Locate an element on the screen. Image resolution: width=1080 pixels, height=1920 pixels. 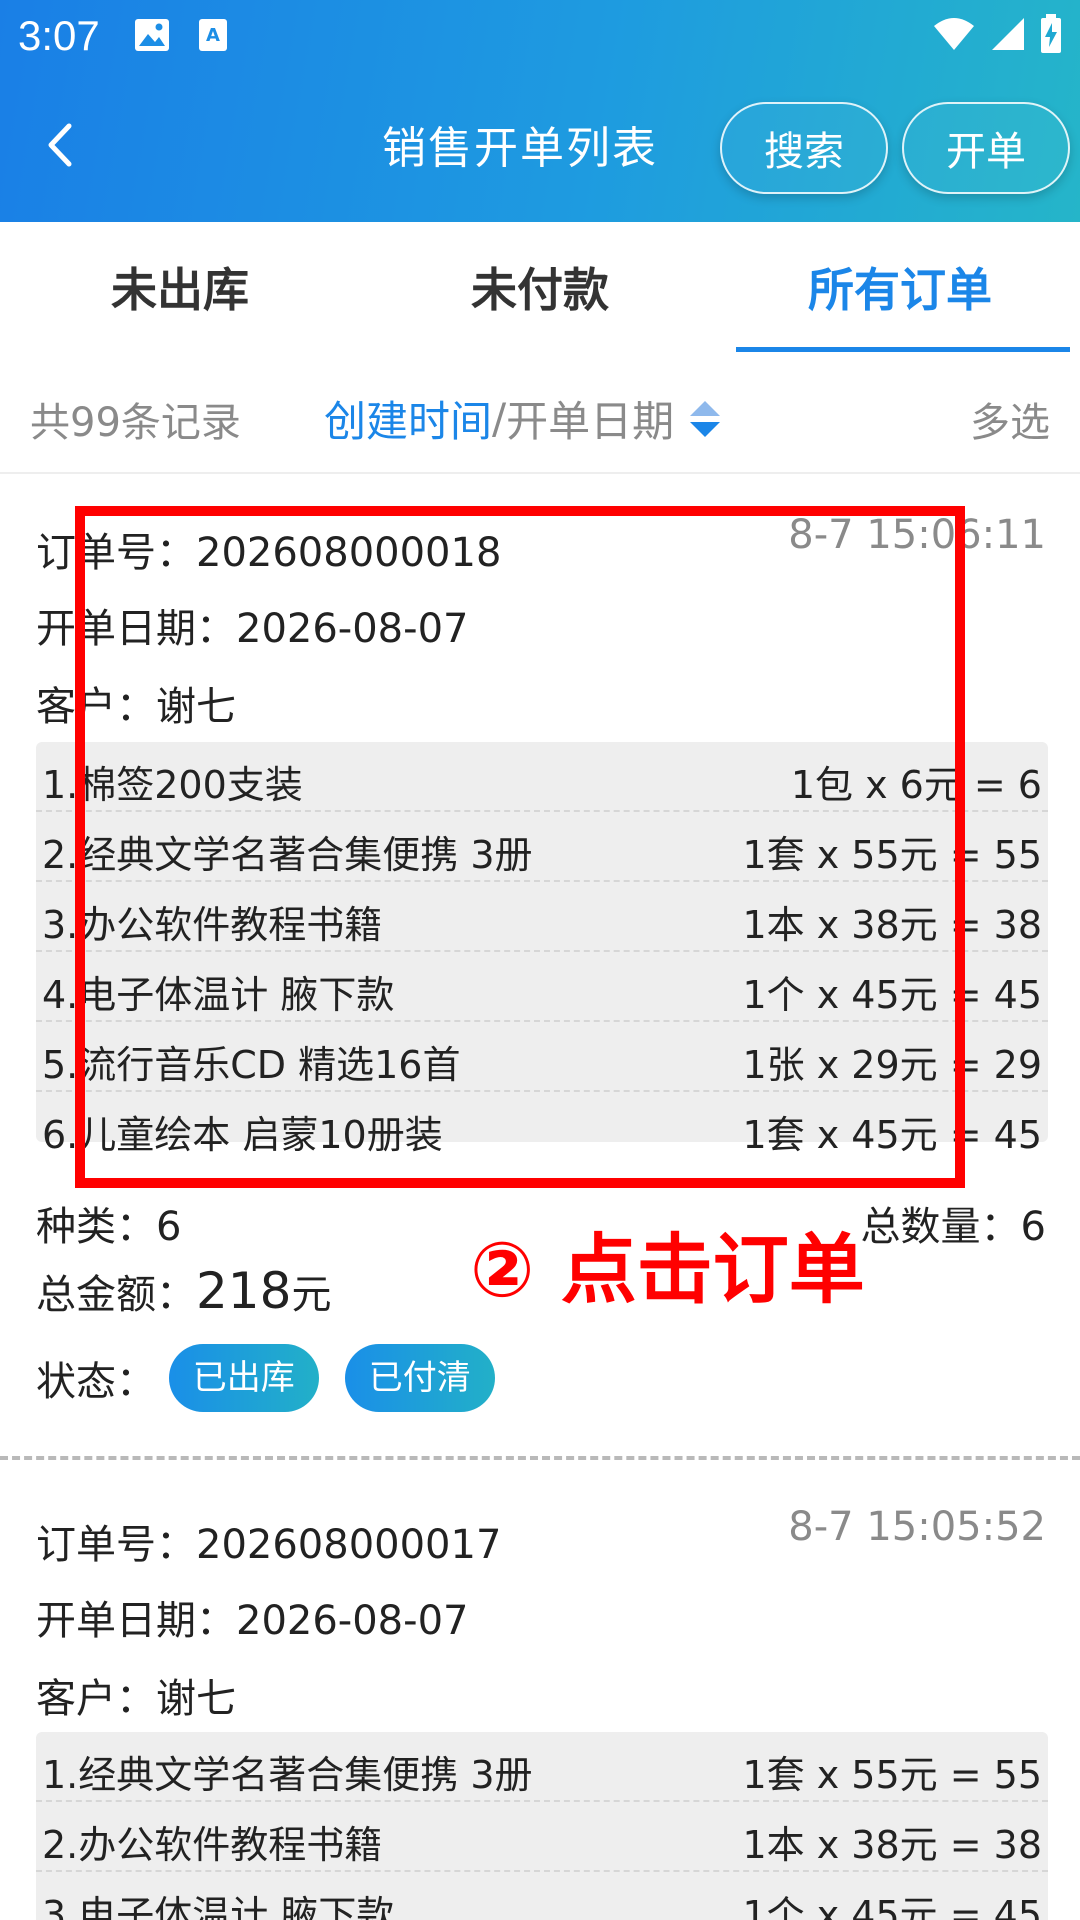
sort-bar: 共99条记录 创建时间 / 开单日期 多选 is located at coordinates (540, 419).